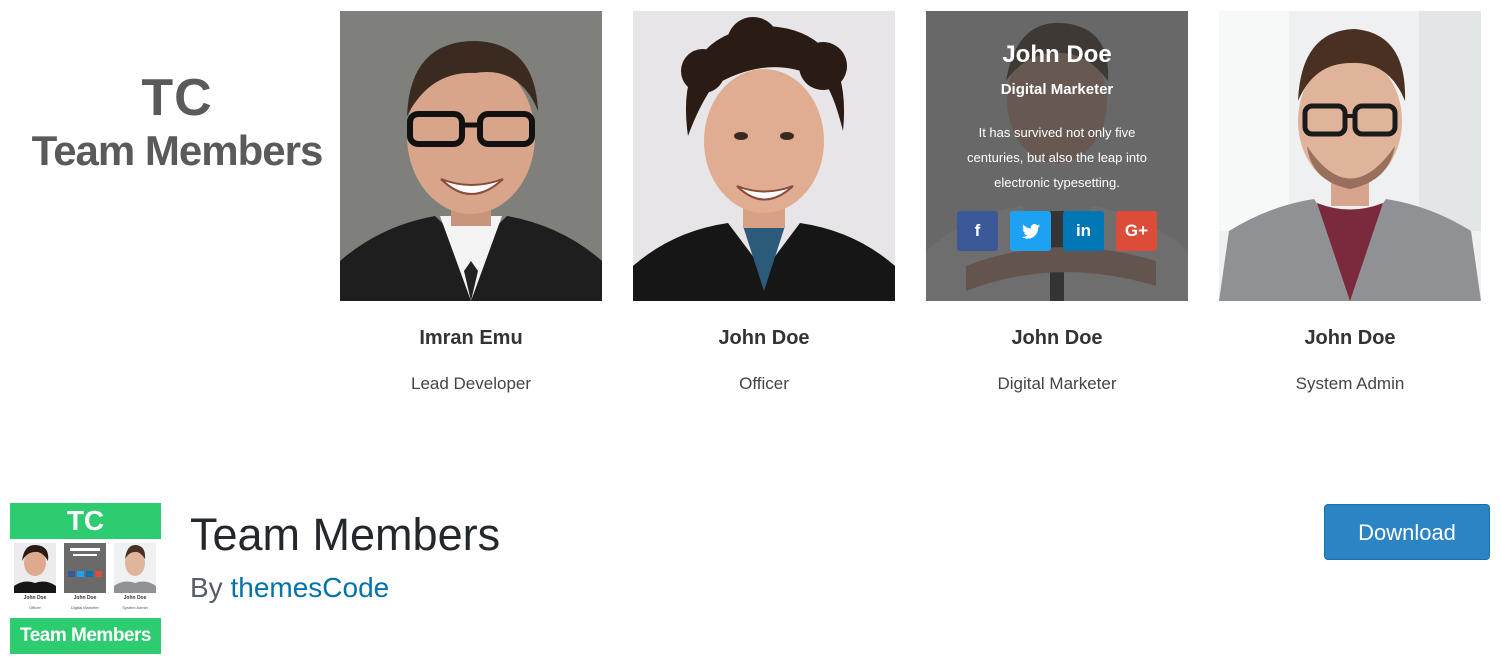 The width and height of the screenshot is (1500, 664). I want to click on member-role: System Admin, so click(1350, 383).